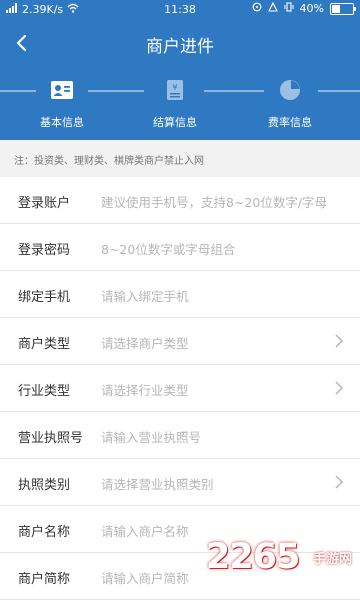 The height and width of the screenshot is (600, 360). I want to click on field-label: 执照类别, so click(44, 485).